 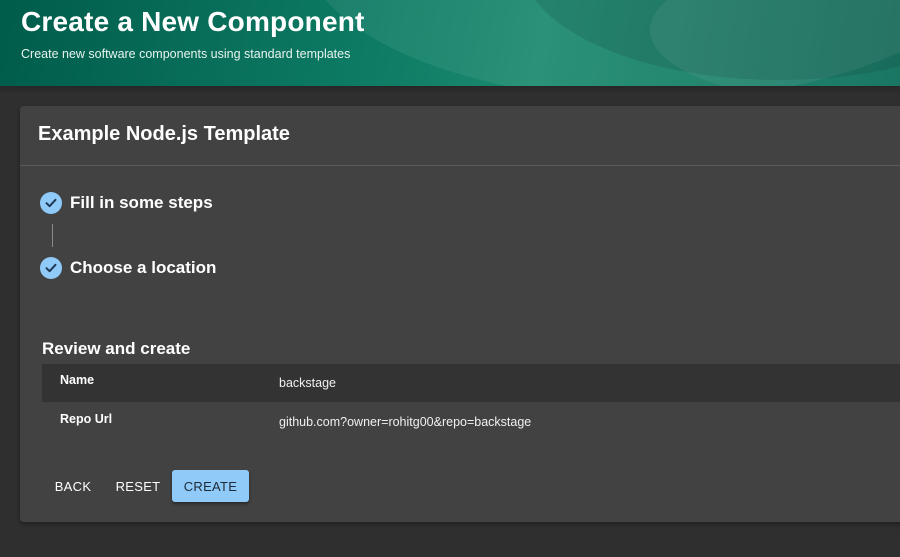 I want to click on card-title: Example Node.js Template, so click(x=164, y=134).